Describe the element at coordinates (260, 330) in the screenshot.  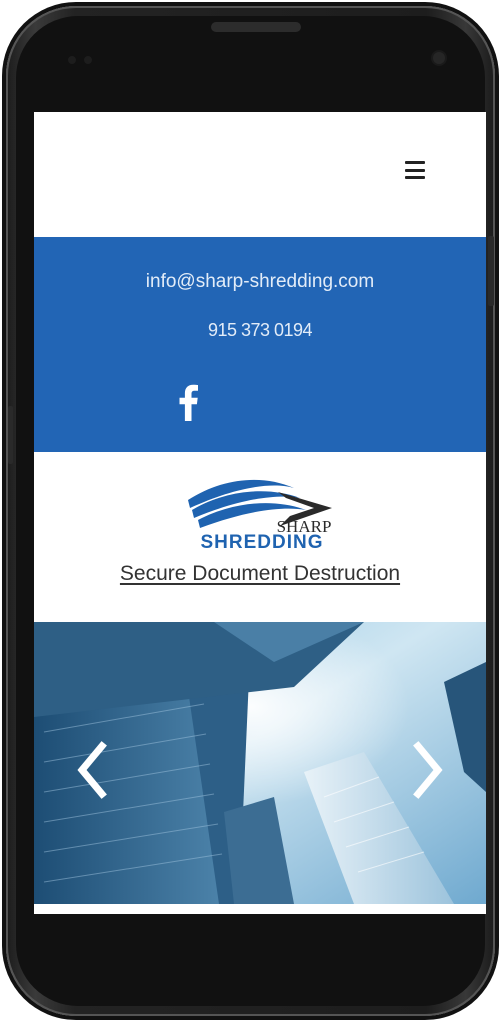
I see `phone-number: 915 373 0194` at that location.